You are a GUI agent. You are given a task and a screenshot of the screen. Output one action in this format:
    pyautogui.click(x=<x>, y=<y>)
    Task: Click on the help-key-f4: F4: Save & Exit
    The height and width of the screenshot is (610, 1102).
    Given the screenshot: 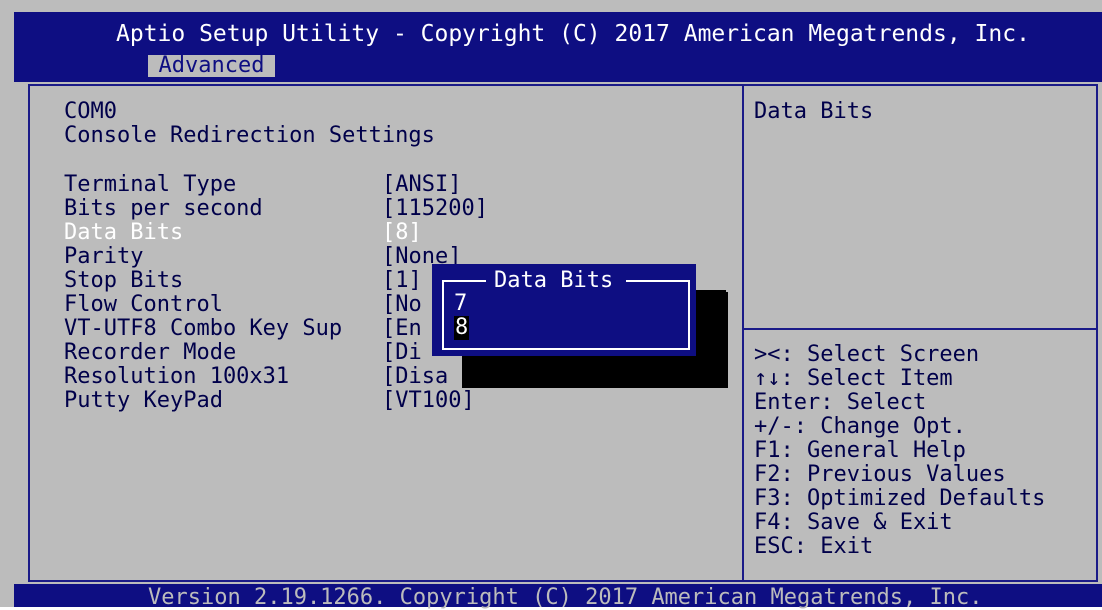 What is the action you would take?
    pyautogui.click(x=853, y=522)
    